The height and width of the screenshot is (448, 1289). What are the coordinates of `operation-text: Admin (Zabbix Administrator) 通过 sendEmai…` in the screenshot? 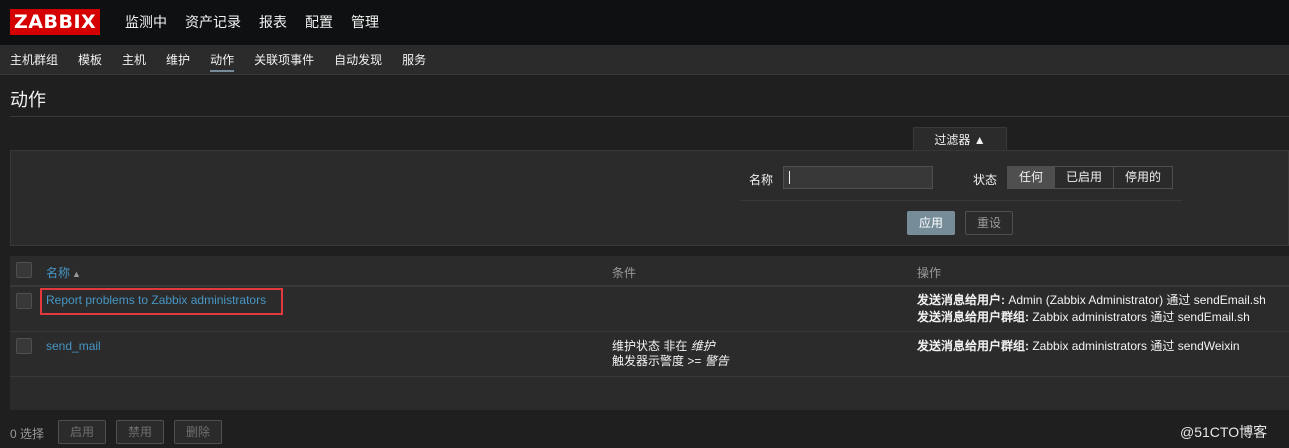 It's located at (1137, 300).